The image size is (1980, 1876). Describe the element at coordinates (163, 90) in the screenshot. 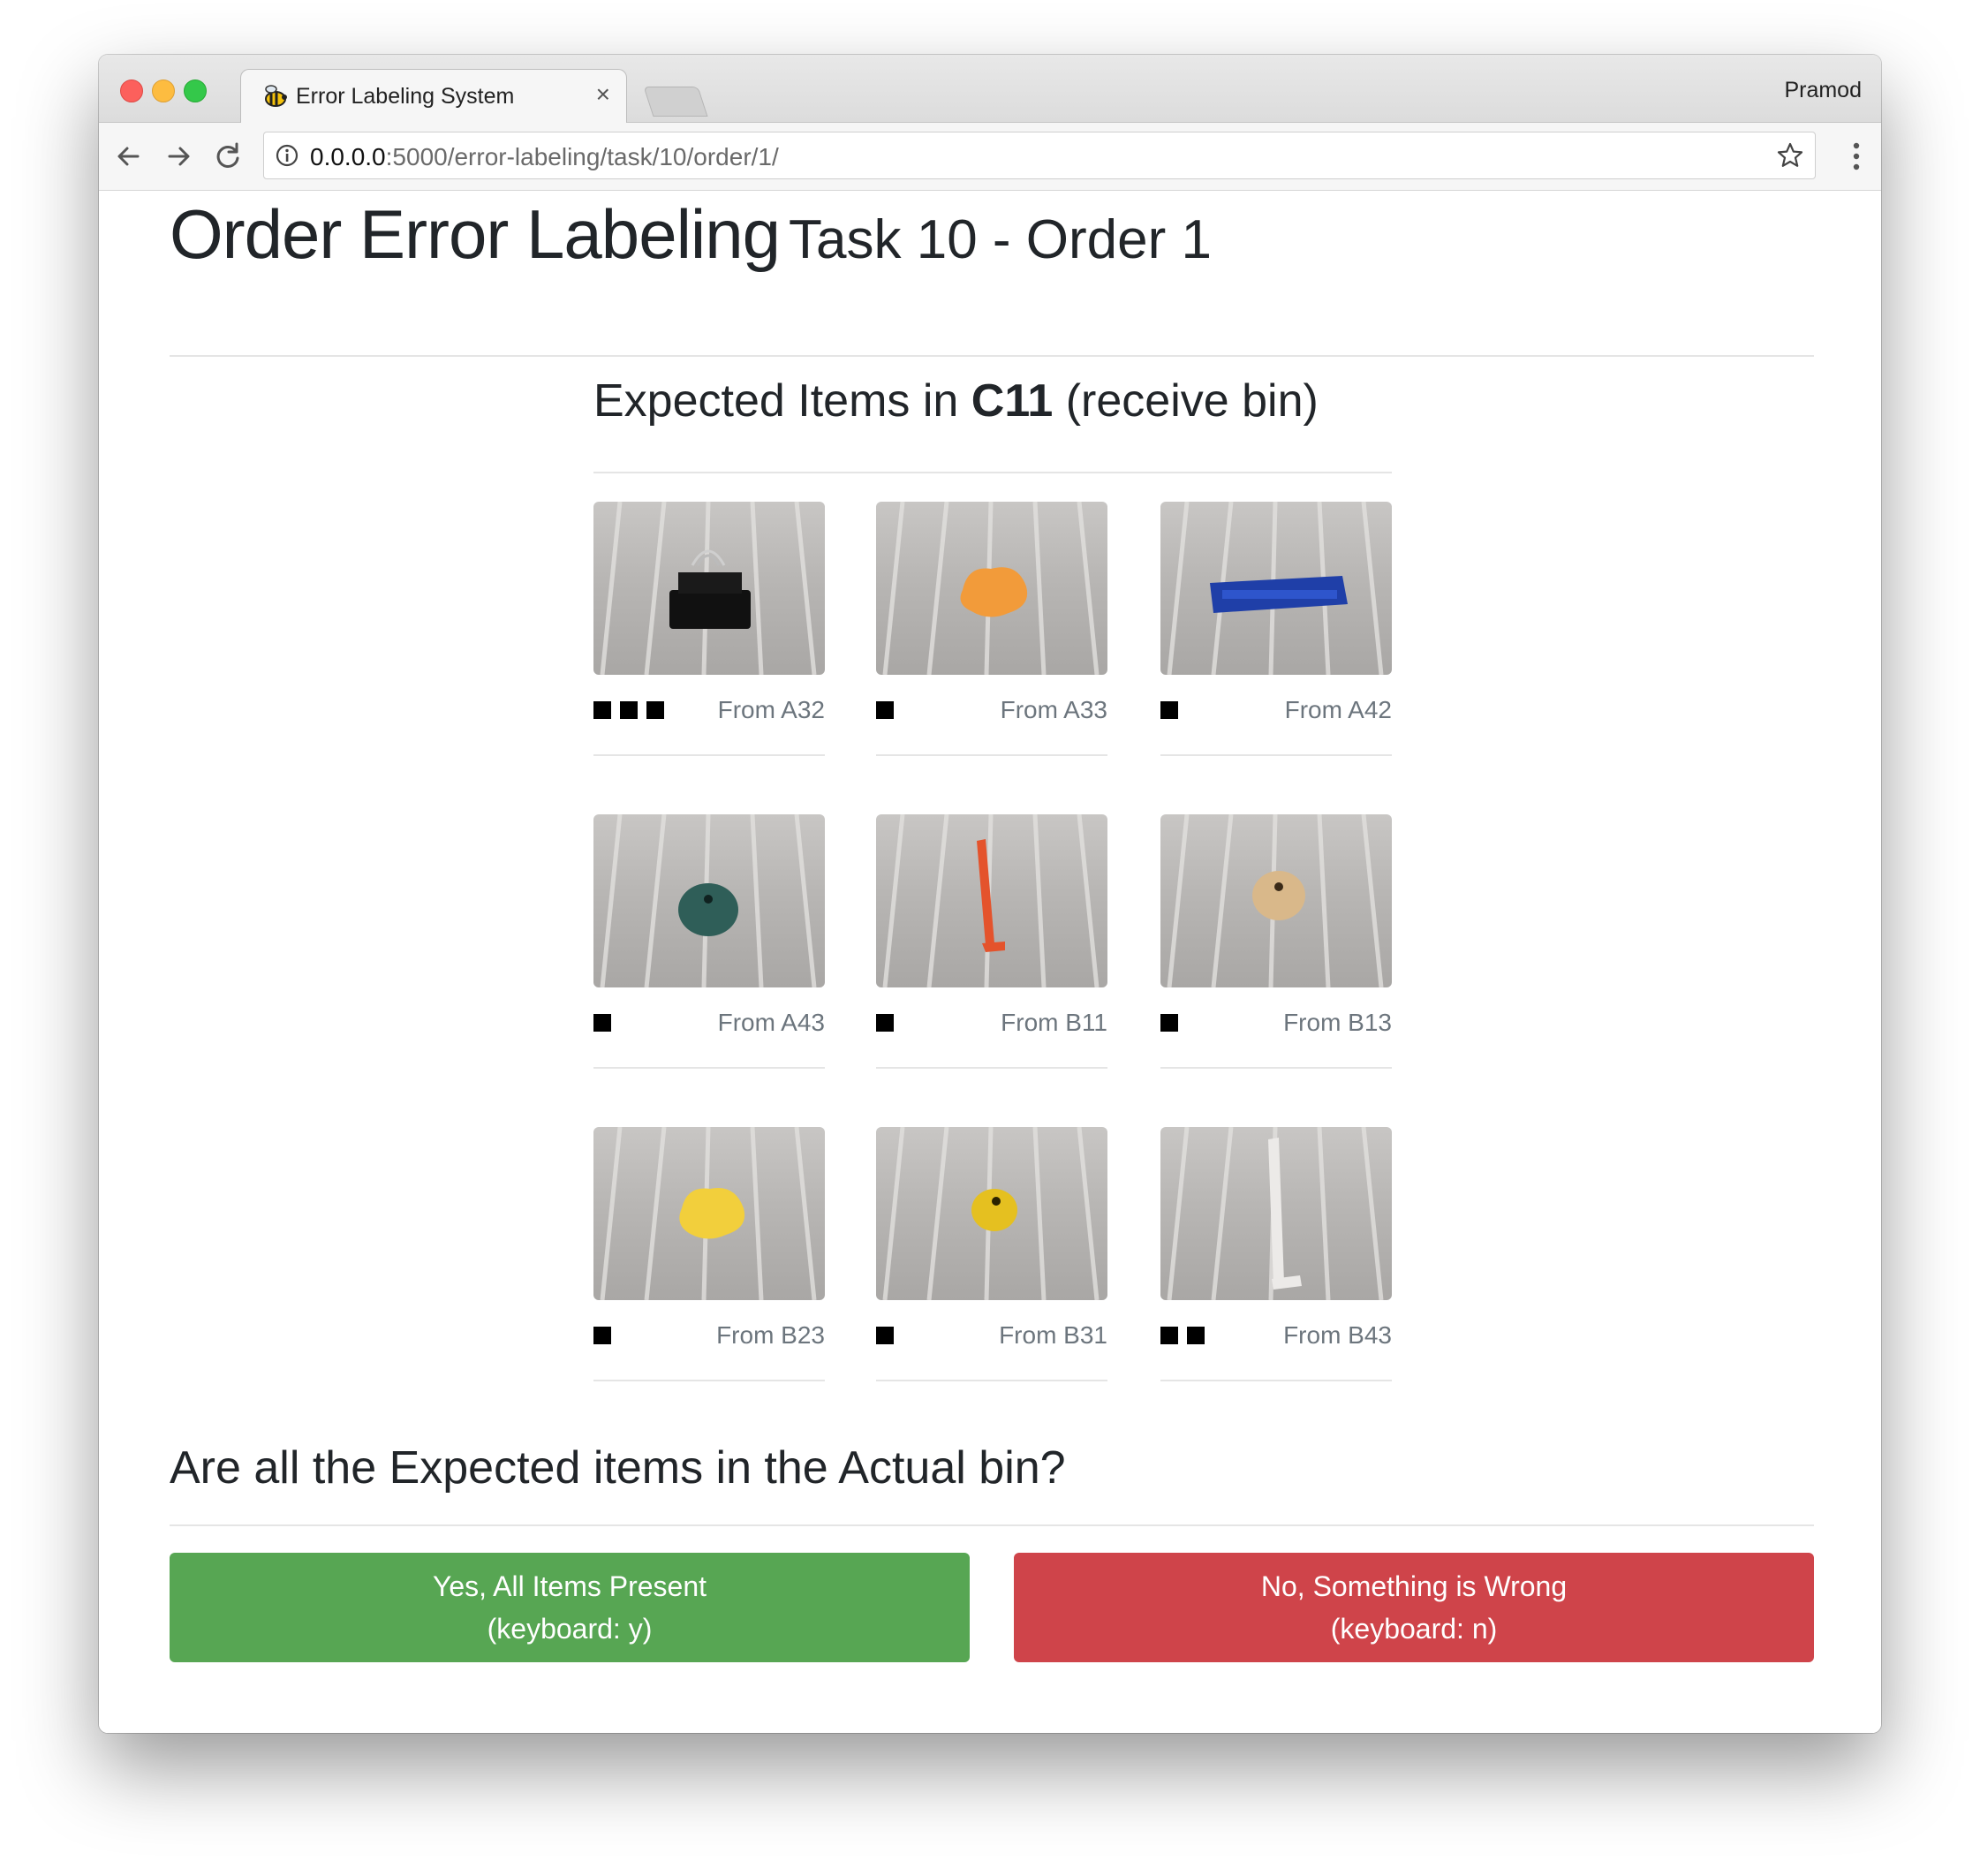

I see `minimize-window-button` at that location.